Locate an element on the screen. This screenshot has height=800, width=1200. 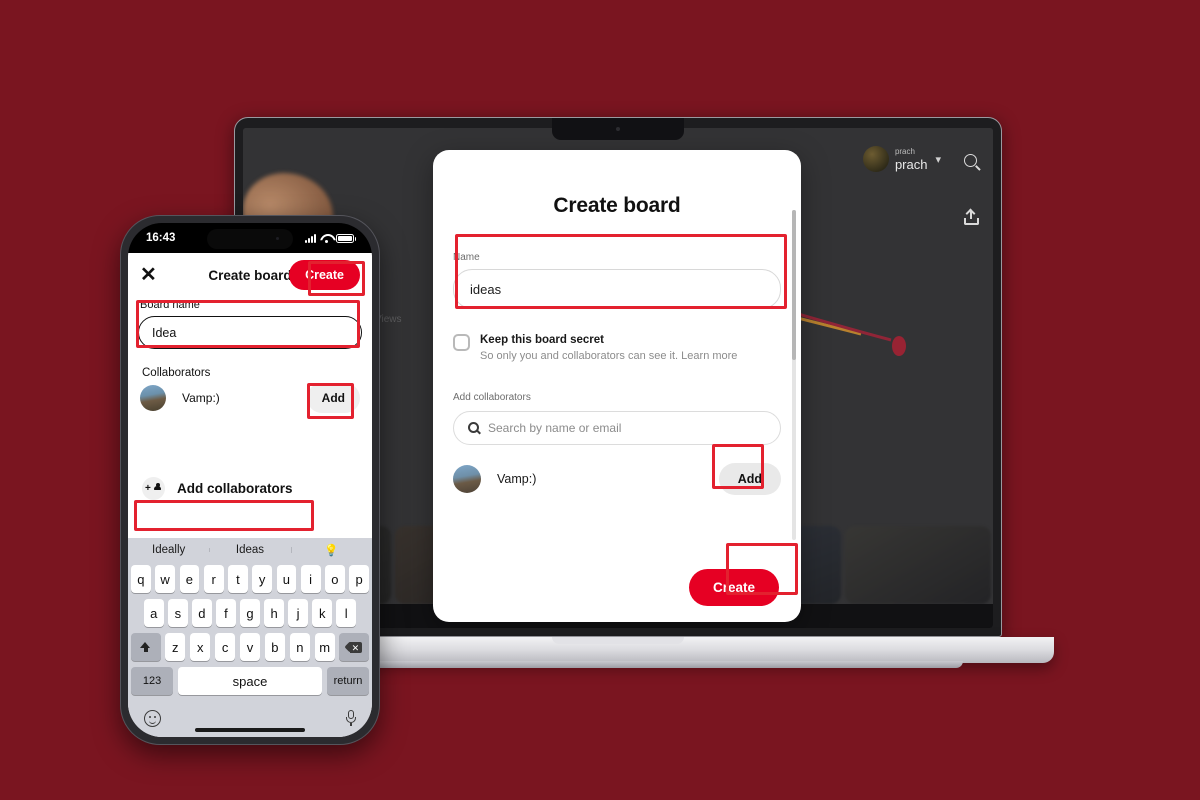
key: f is located at coordinates (226, 613).